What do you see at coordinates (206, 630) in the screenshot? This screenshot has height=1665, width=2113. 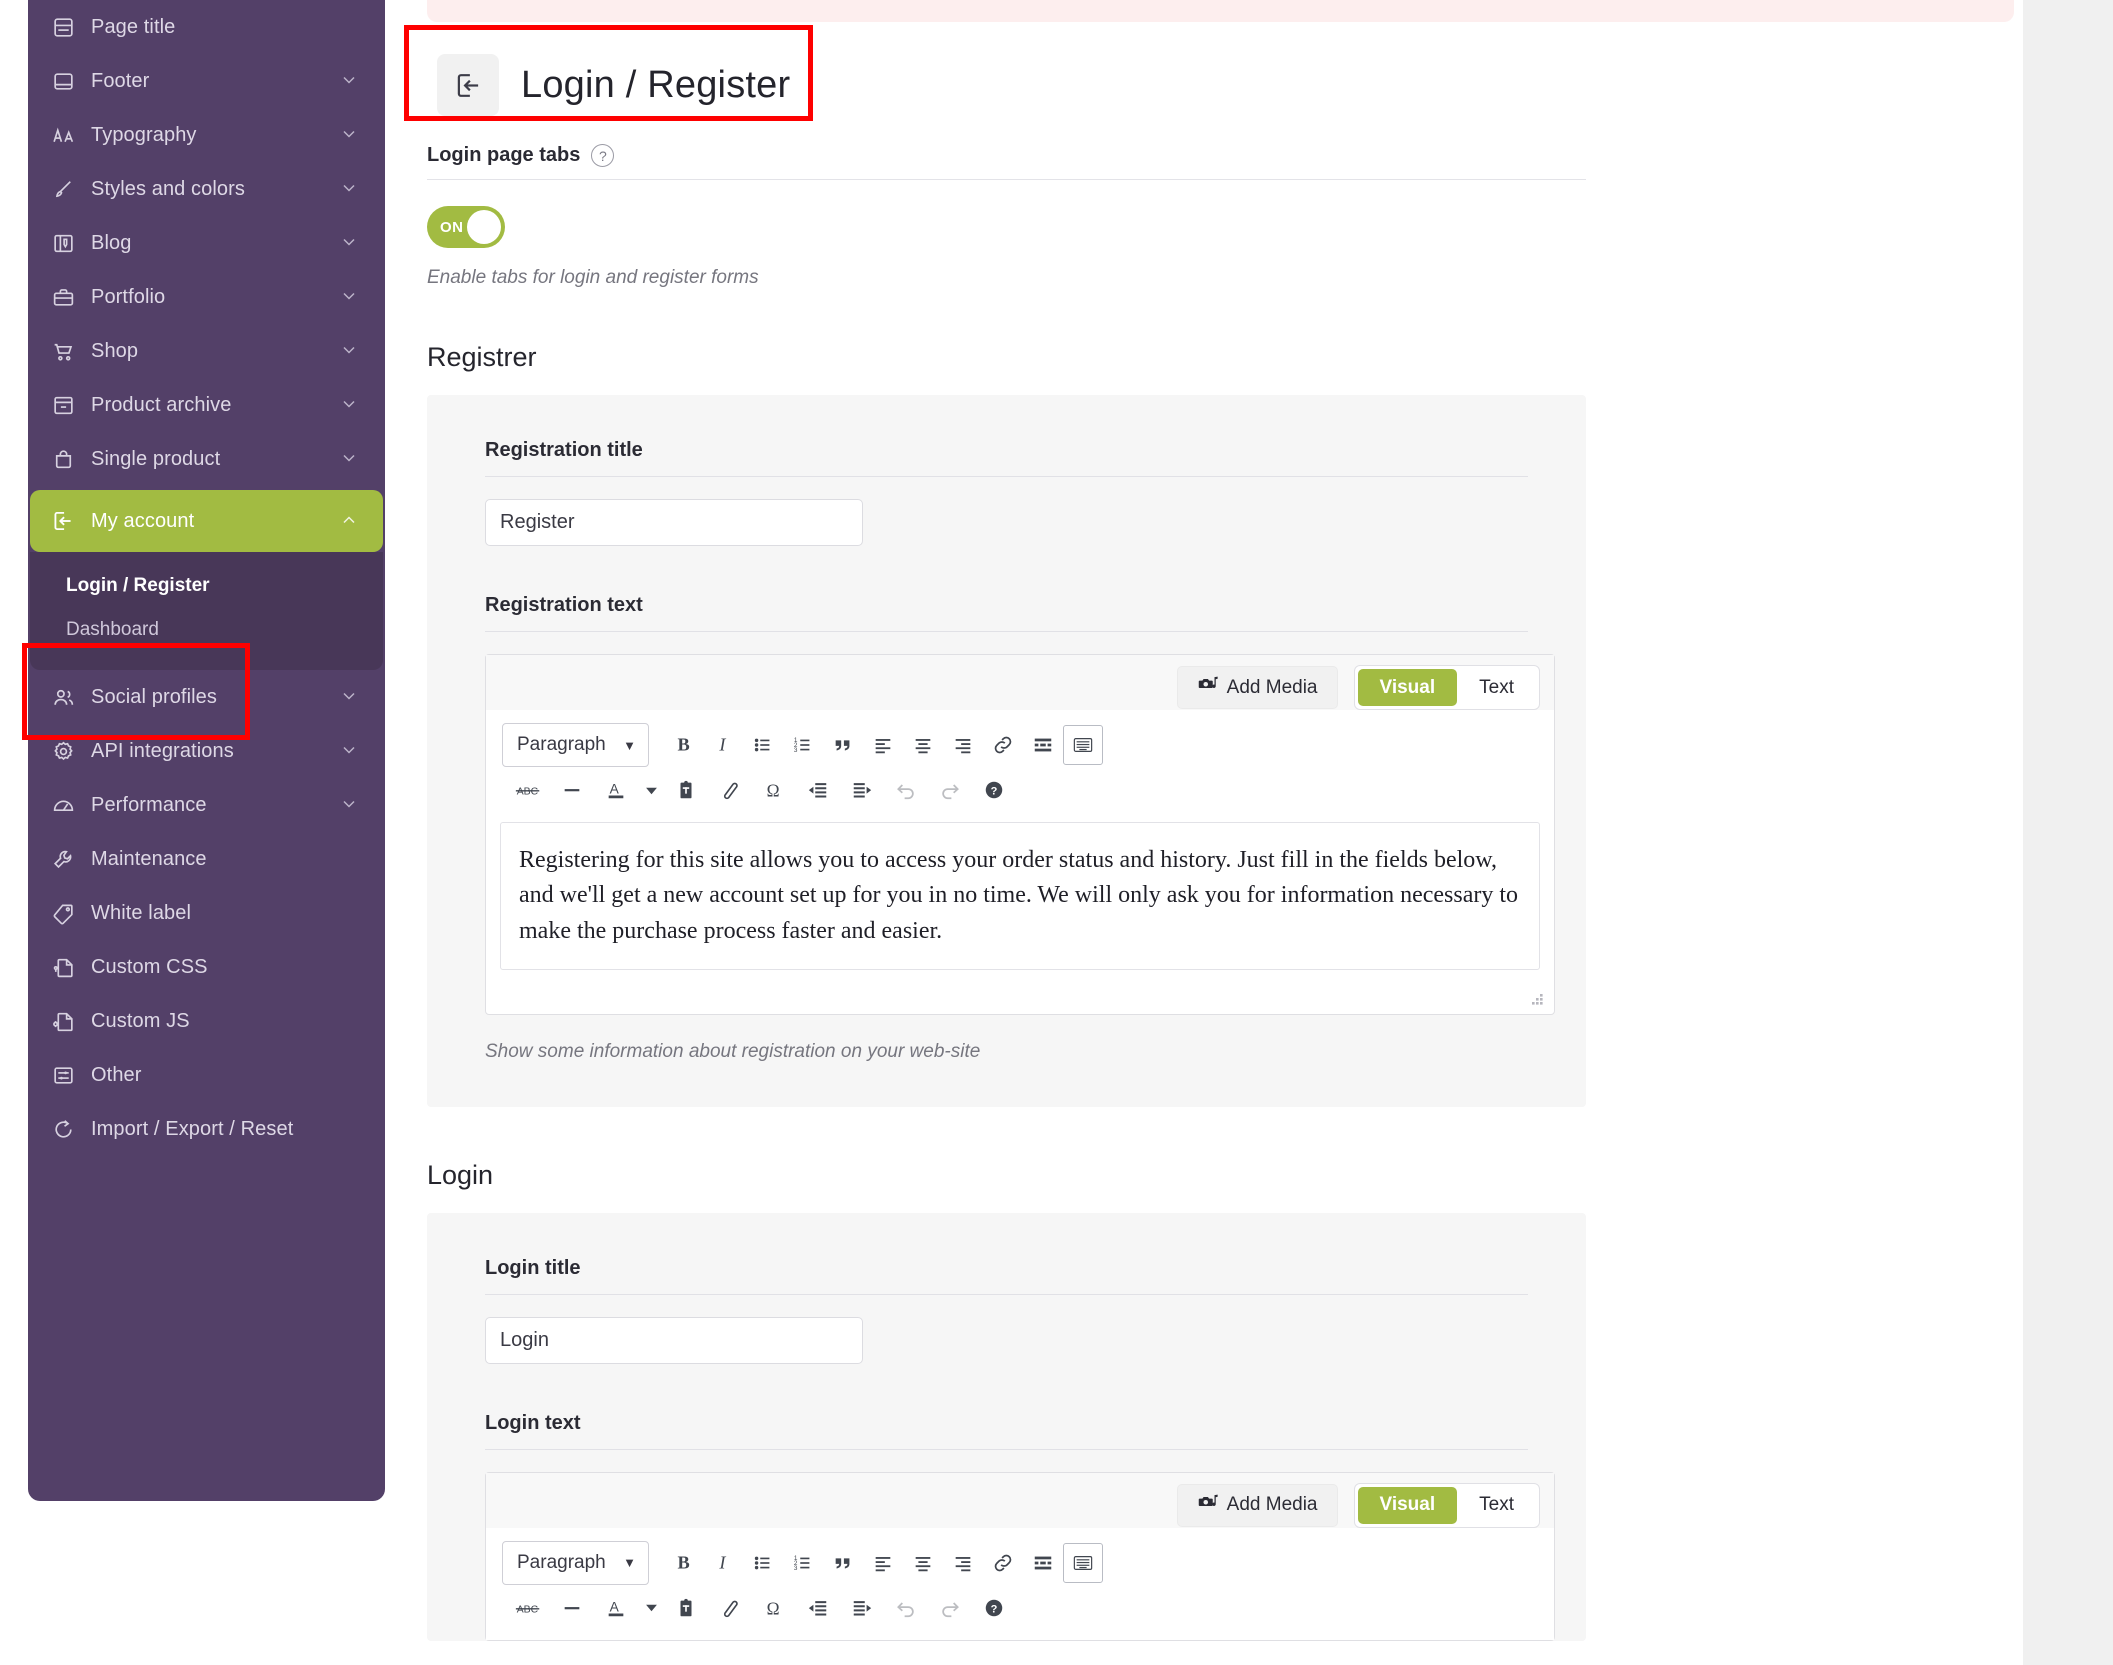 I see `sidebar-subitem-dashboard: Dashboard` at bounding box center [206, 630].